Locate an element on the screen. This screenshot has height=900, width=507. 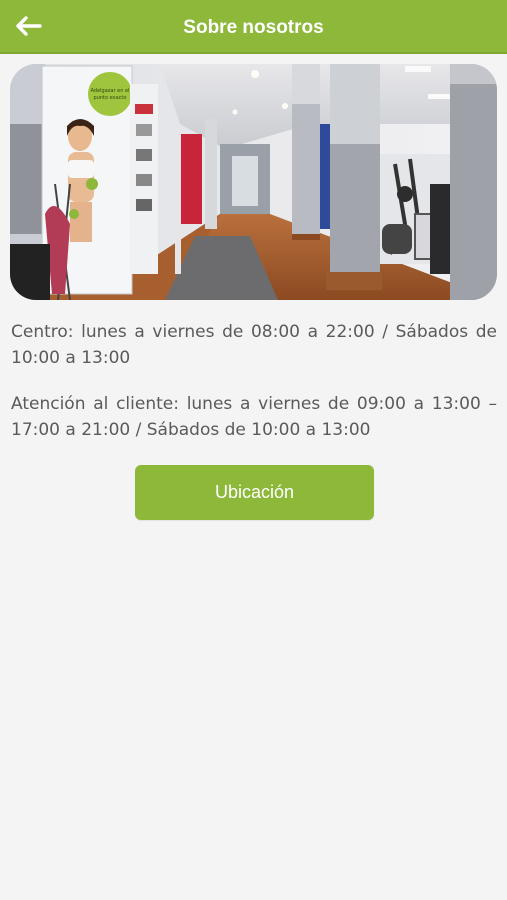
page-title: Sobre nosotros is located at coordinates (253, 27).